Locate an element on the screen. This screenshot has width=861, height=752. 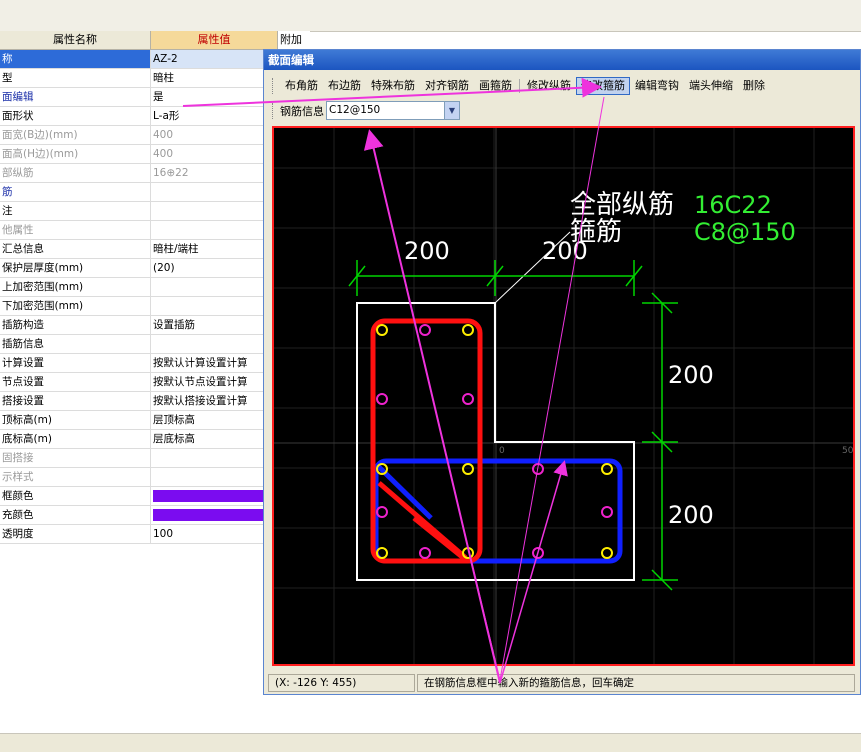
property-value: 是 is located at coordinates (214, 97).